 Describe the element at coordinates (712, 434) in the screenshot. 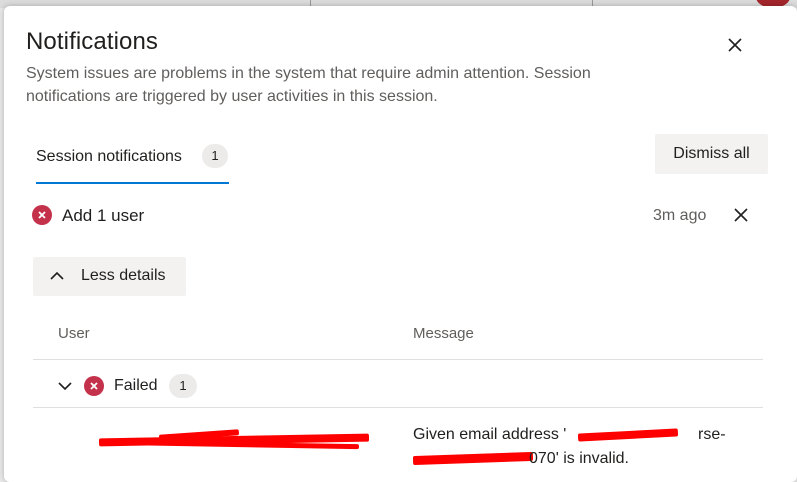

I see `message-text: rse-` at that location.